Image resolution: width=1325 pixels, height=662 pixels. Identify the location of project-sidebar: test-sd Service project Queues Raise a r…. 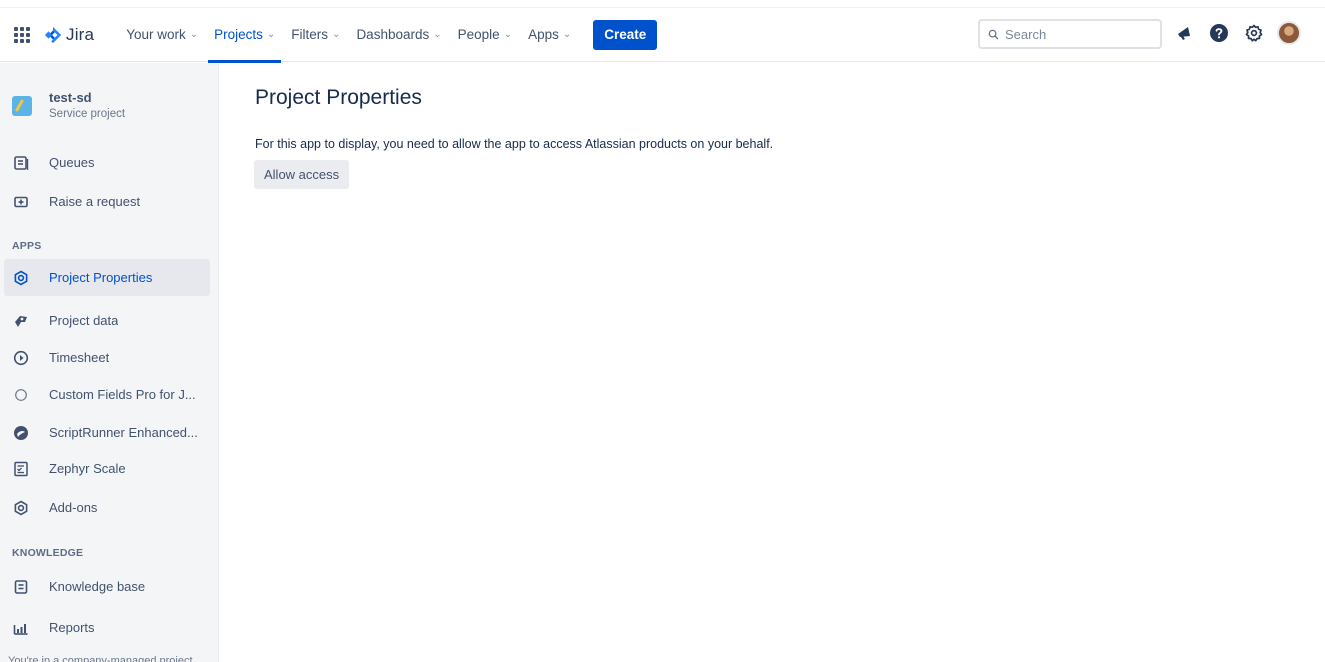
(109, 362).